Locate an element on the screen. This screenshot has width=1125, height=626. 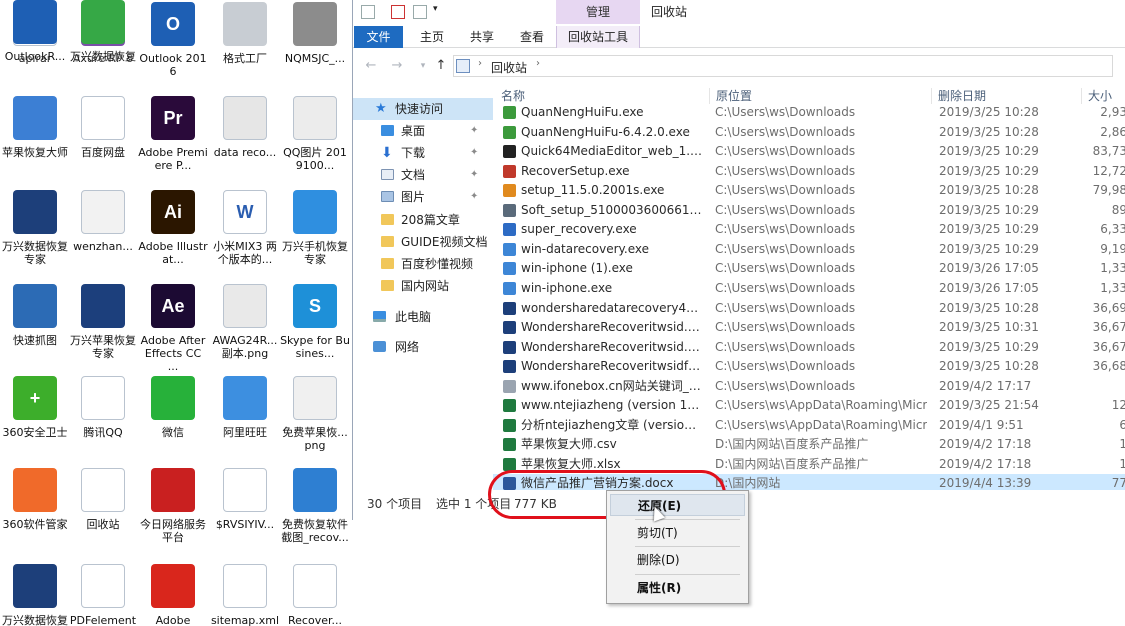
menu-item-restore: 还原(E) is located at coordinates (677, 505).